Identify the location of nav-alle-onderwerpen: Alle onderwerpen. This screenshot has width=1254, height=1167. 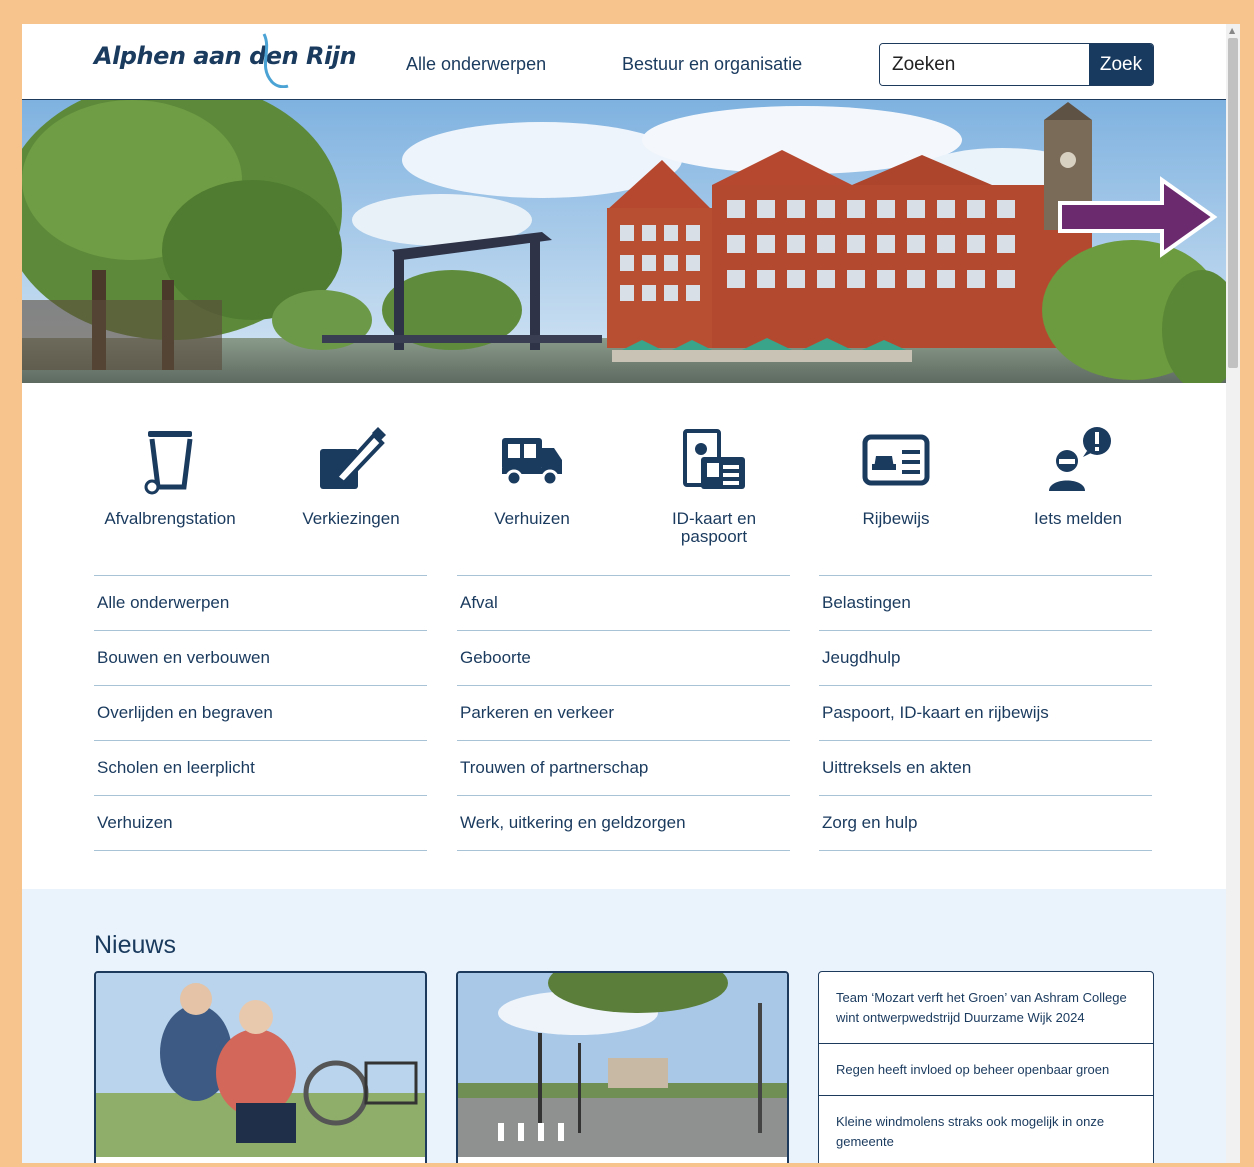
(476, 64).